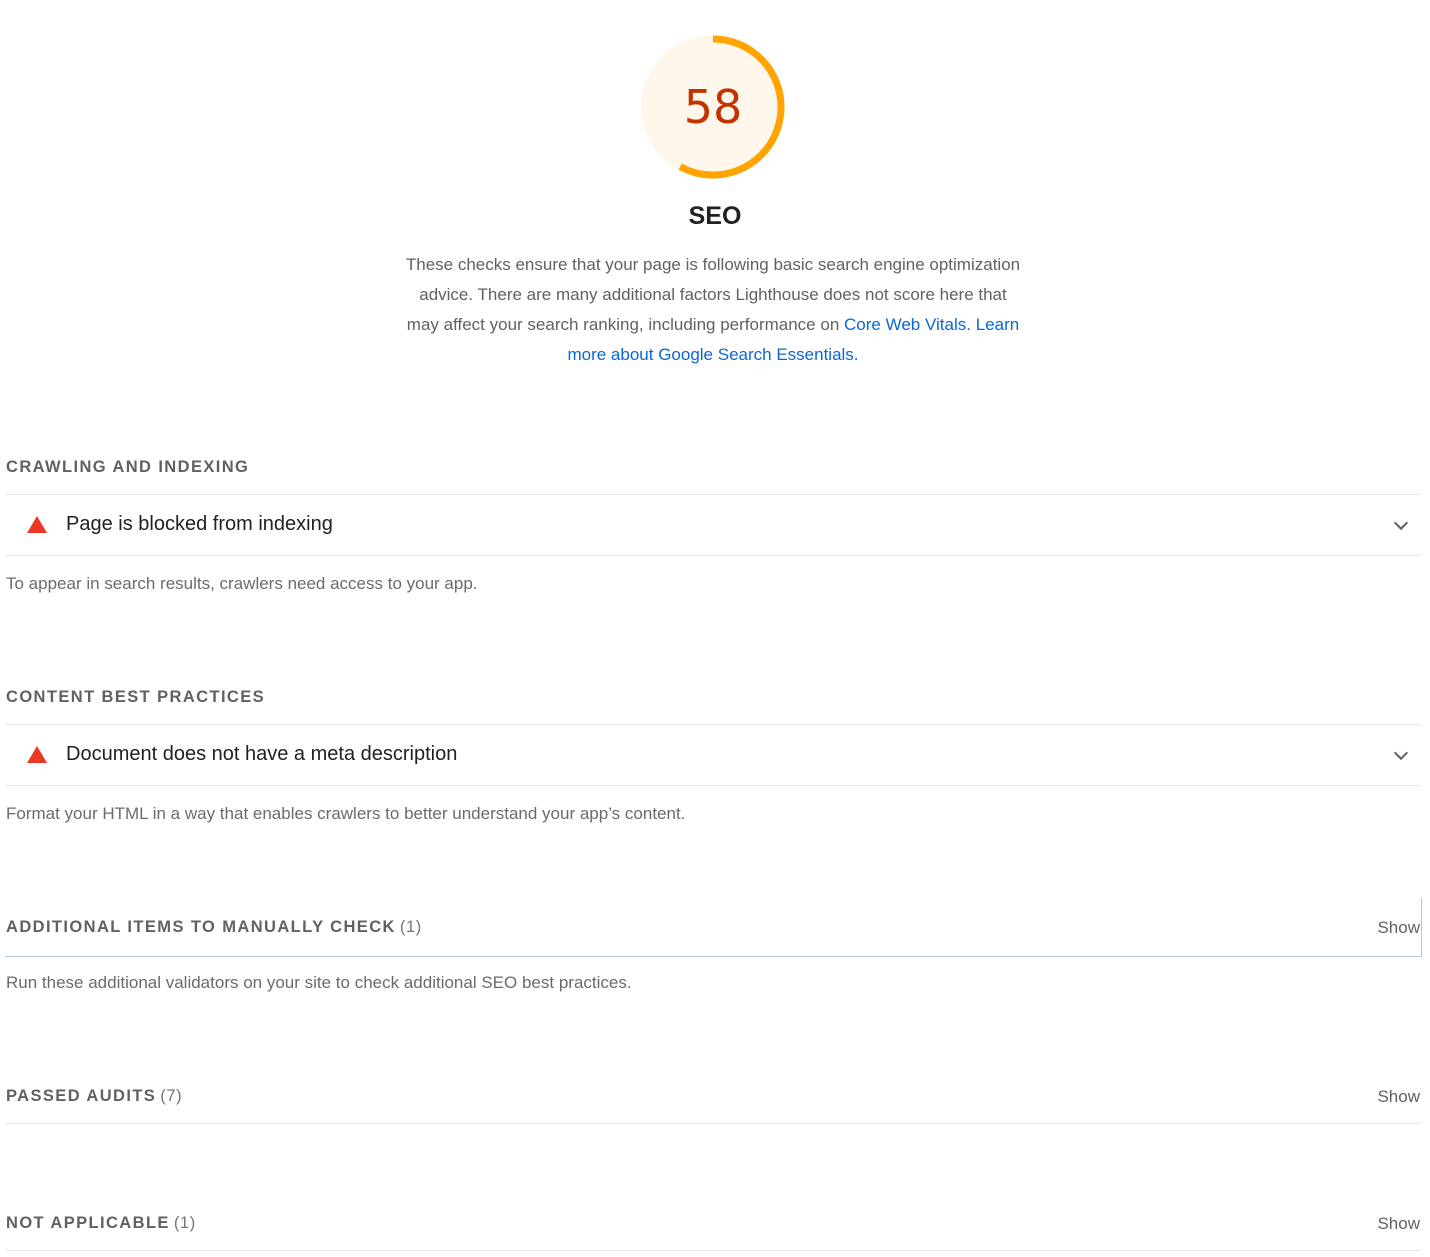 Image resolution: width=1430 pixels, height=1257 pixels. I want to click on group-count-passed: (7), so click(171, 1096).